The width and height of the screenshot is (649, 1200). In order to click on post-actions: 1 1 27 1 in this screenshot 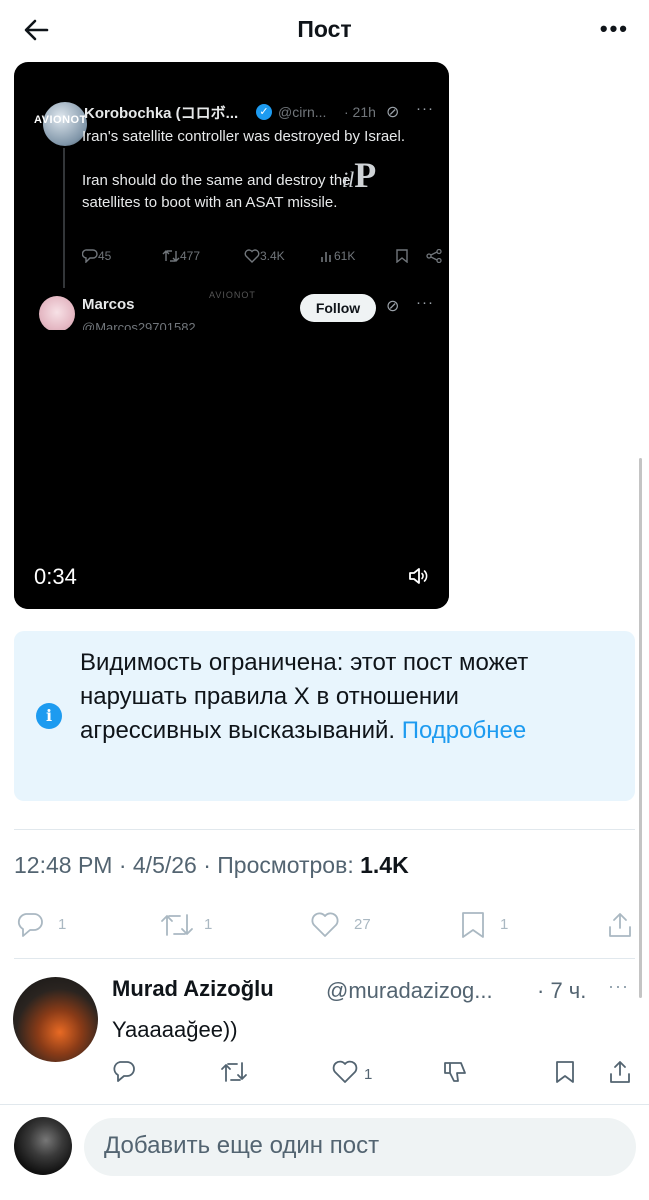, I will do `click(324, 925)`.